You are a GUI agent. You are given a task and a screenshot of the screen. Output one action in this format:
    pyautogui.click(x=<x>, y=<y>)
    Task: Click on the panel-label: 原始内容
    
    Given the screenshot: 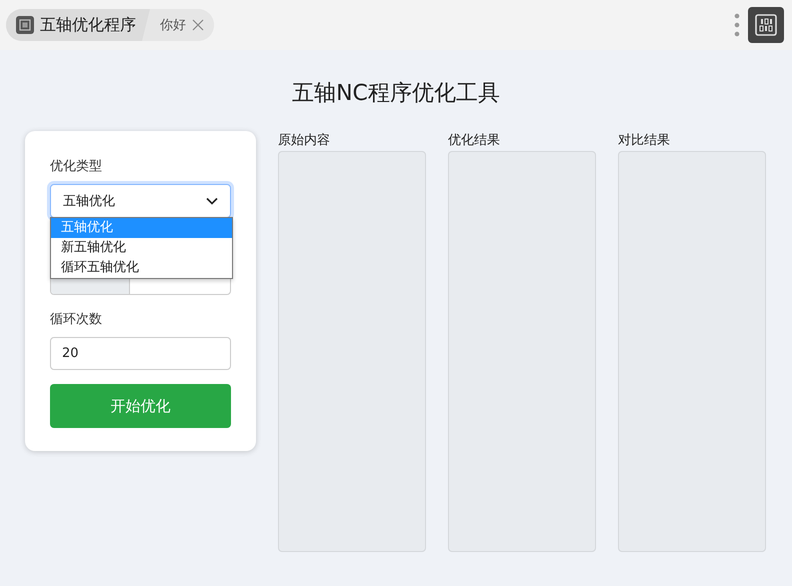 What is the action you would take?
    pyautogui.click(x=304, y=141)
    